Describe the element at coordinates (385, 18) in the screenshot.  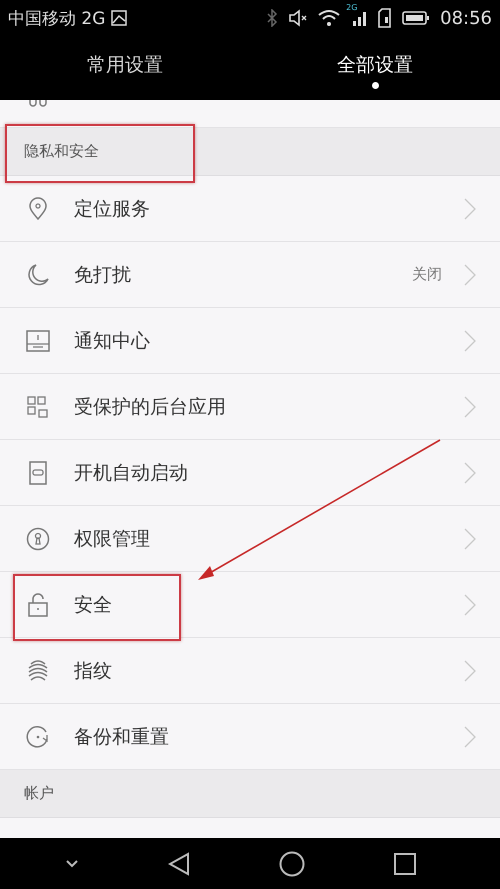
I see `sim-card-icon` at that location.